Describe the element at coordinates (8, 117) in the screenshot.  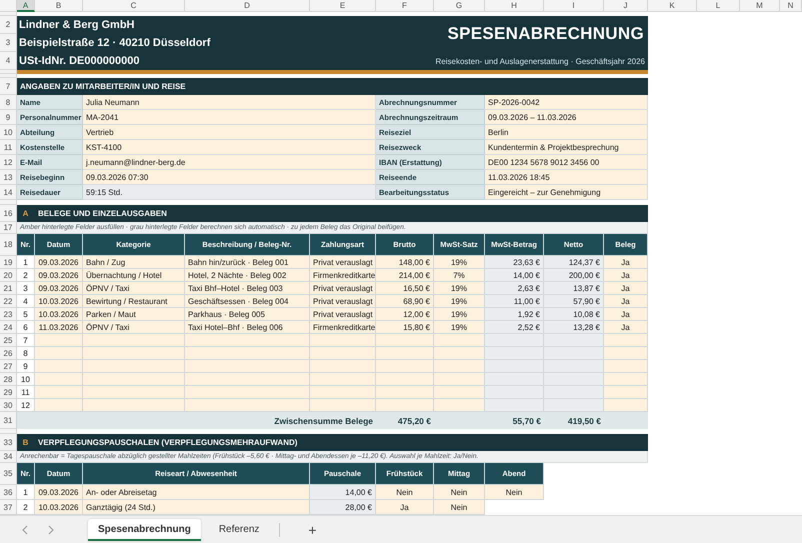
I see `row-header: 9` at that location.